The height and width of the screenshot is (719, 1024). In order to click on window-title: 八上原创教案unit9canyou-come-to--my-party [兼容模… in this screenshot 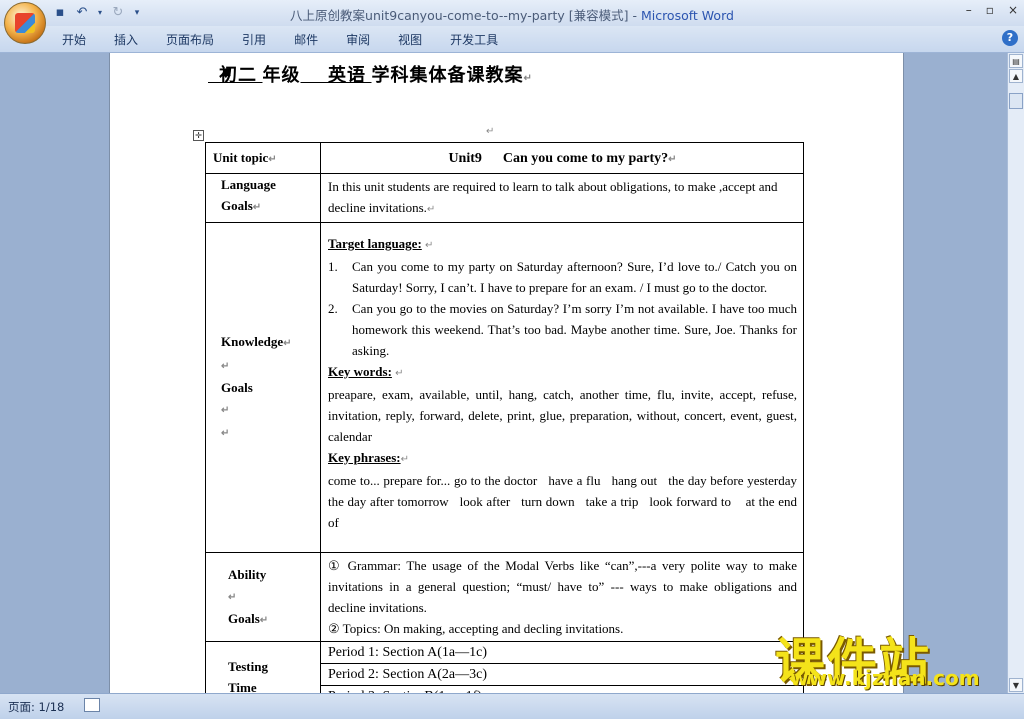, I will do `click(512, 14)`.